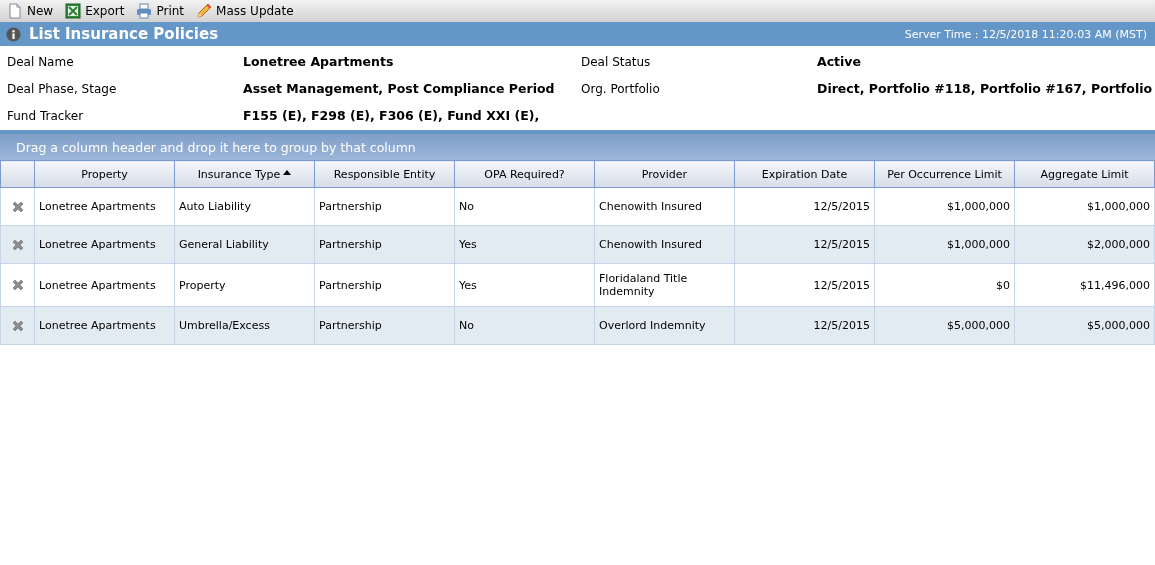 This screenshot has height=565, width=1155. Describe the element at coordinates (46, 115) in the screenshot. I see `field-label: Fund Tracker` at that location.